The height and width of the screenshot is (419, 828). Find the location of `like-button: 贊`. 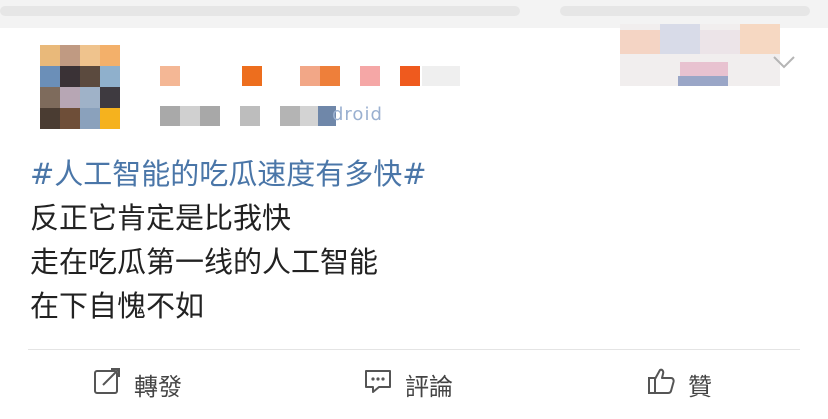

like-button: 贊 is located at coordinates (679, 384).